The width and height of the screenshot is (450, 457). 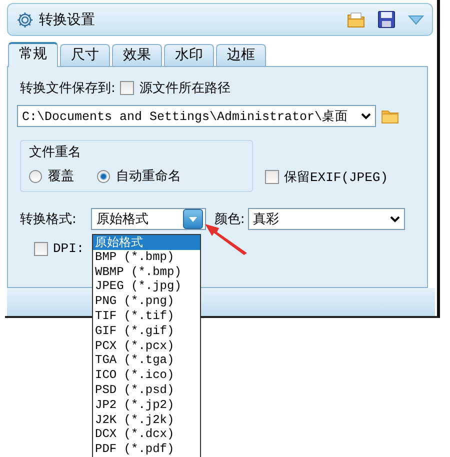 What do you see at coordinates (146, 286) in the screenshot?
I see `format-option: JPEG (*.jpg)` at bounding box center [146, 286].